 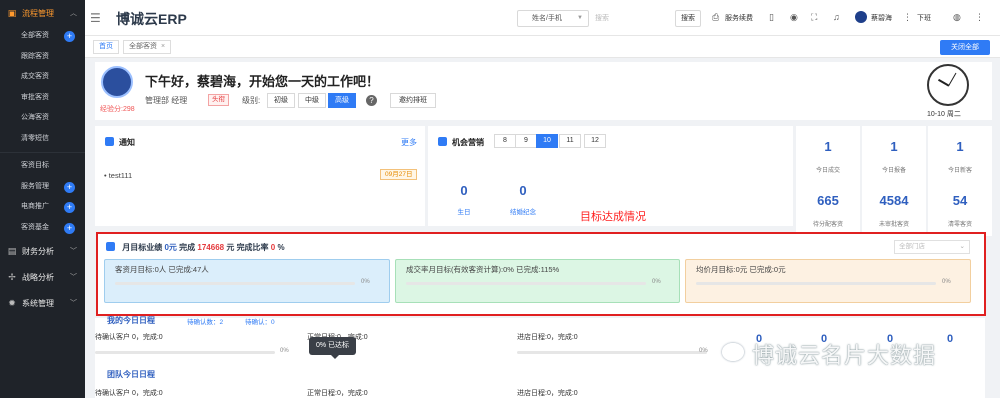 What do you see at coordinates (688, 18) in the screenshot?
I see `search-button: 搜索` at bounding box center [688, 18].